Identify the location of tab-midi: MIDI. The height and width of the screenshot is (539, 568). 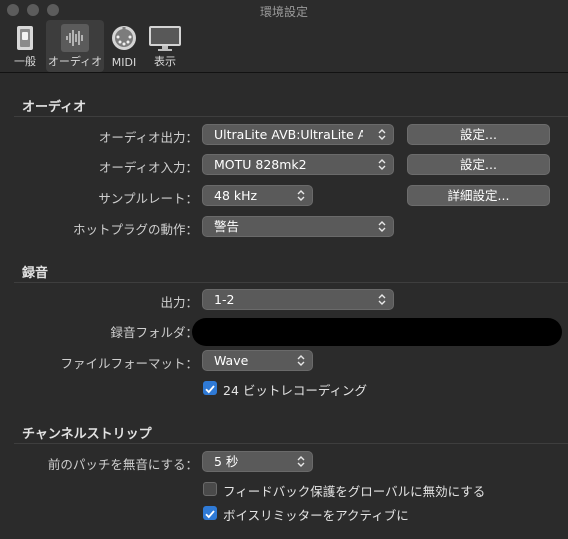
(124, 46).